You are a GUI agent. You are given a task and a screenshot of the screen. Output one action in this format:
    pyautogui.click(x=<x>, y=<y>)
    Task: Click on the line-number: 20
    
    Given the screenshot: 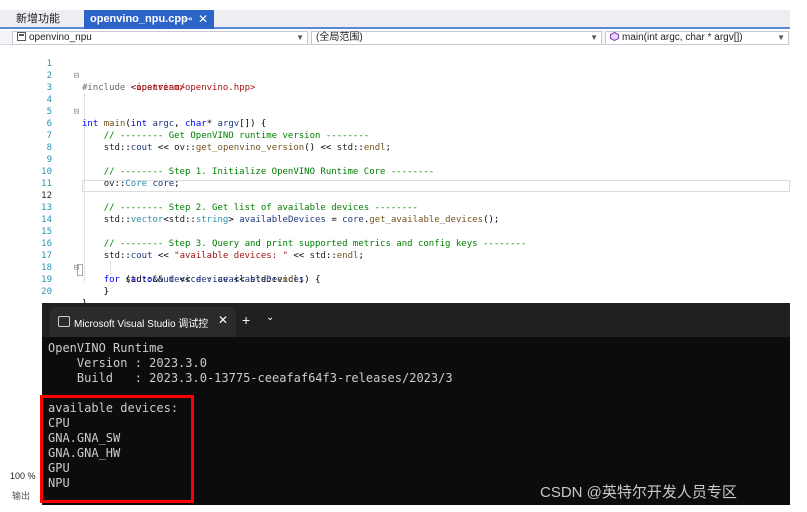 What is the action you would take?
    pyautogui.click(x=46, y=292)
    